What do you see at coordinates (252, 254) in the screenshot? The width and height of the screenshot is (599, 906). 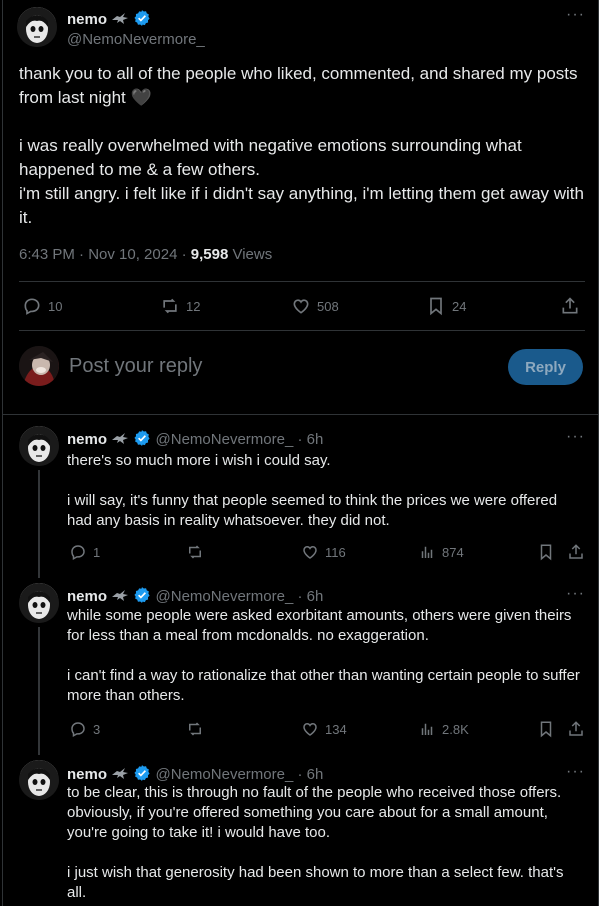 I see `views-label: Views` at bounding box center [252, 254].